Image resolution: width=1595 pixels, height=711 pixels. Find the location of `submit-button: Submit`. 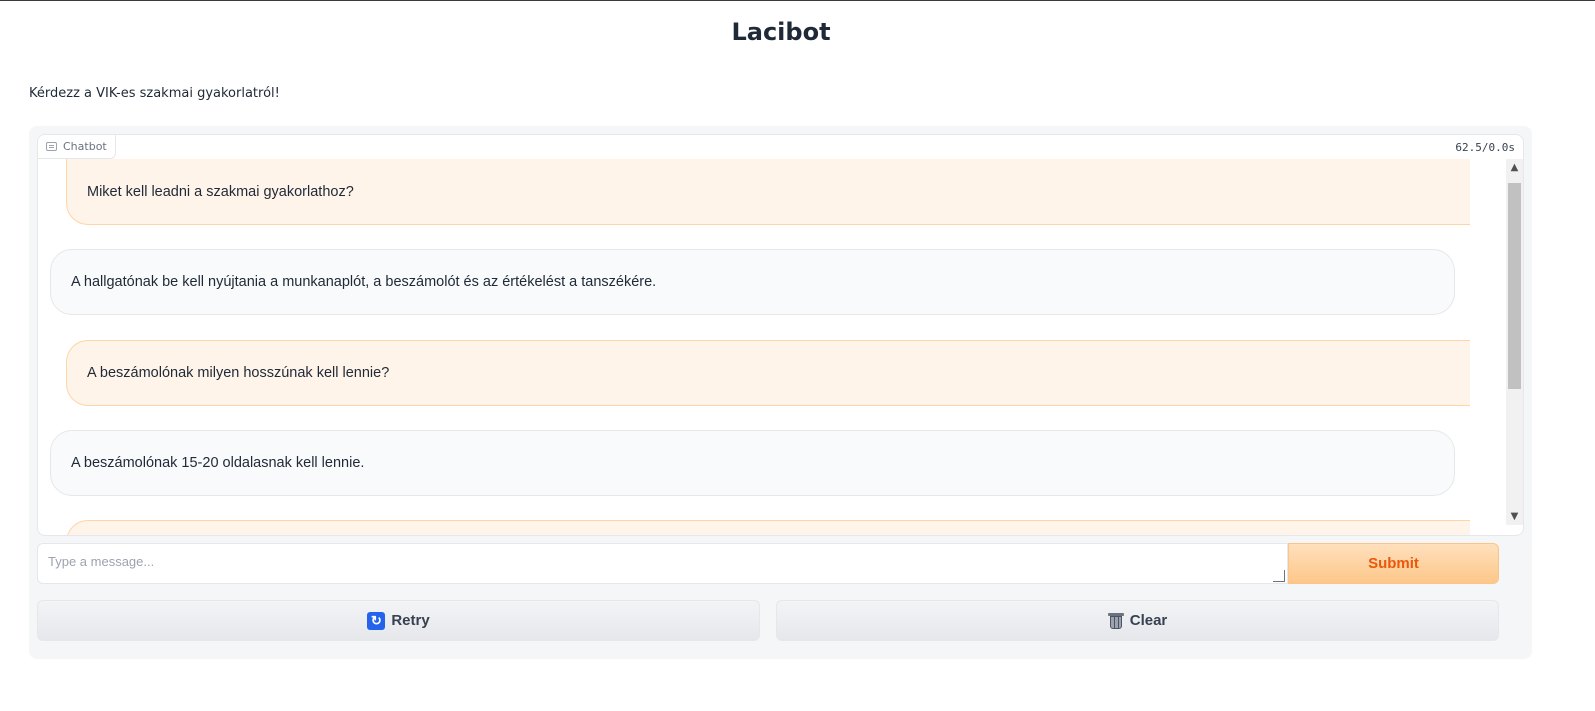

submit-button: Submit is located at coordinates (1393, 563).